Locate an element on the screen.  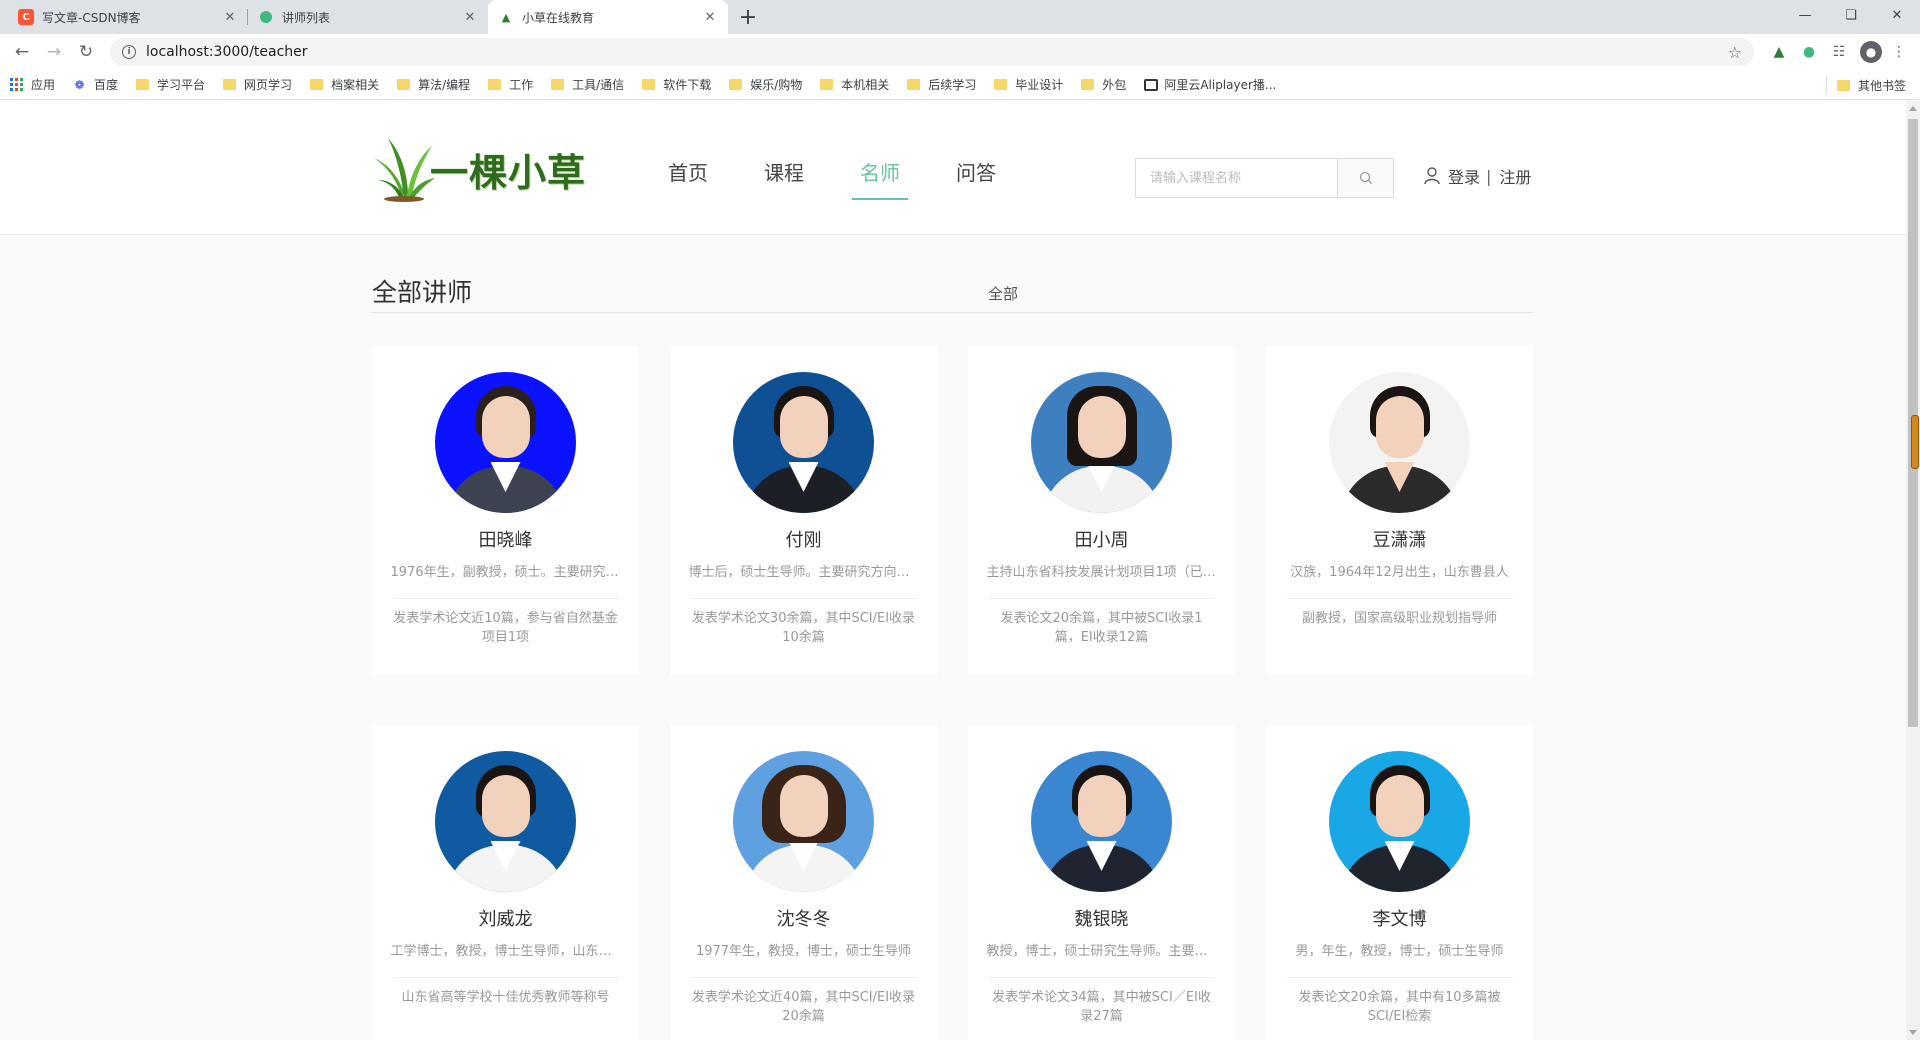
bookmark-folder: 算法/编程 is located at coordinates (433, 84).